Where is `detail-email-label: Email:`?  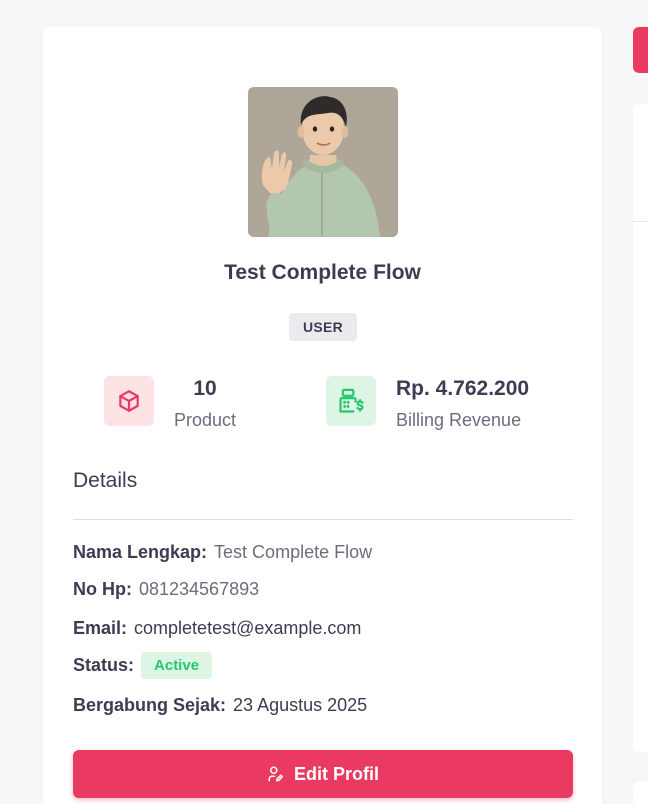 detail-email-label: Email: is located at coordinates (100, 628).